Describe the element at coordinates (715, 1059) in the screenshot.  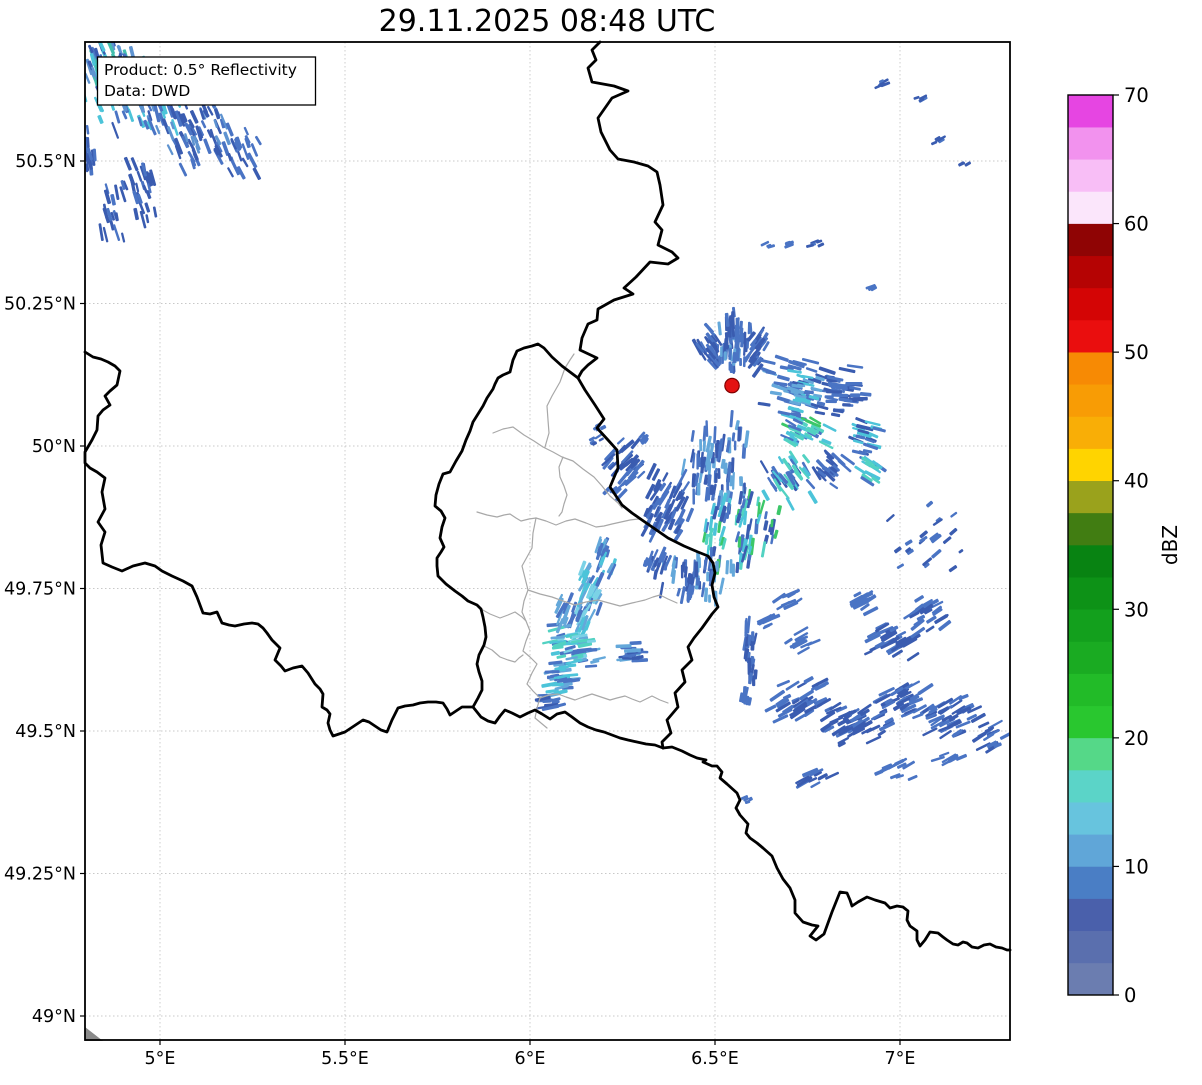
I see `x-tick-label: 6.5°E` at that location.